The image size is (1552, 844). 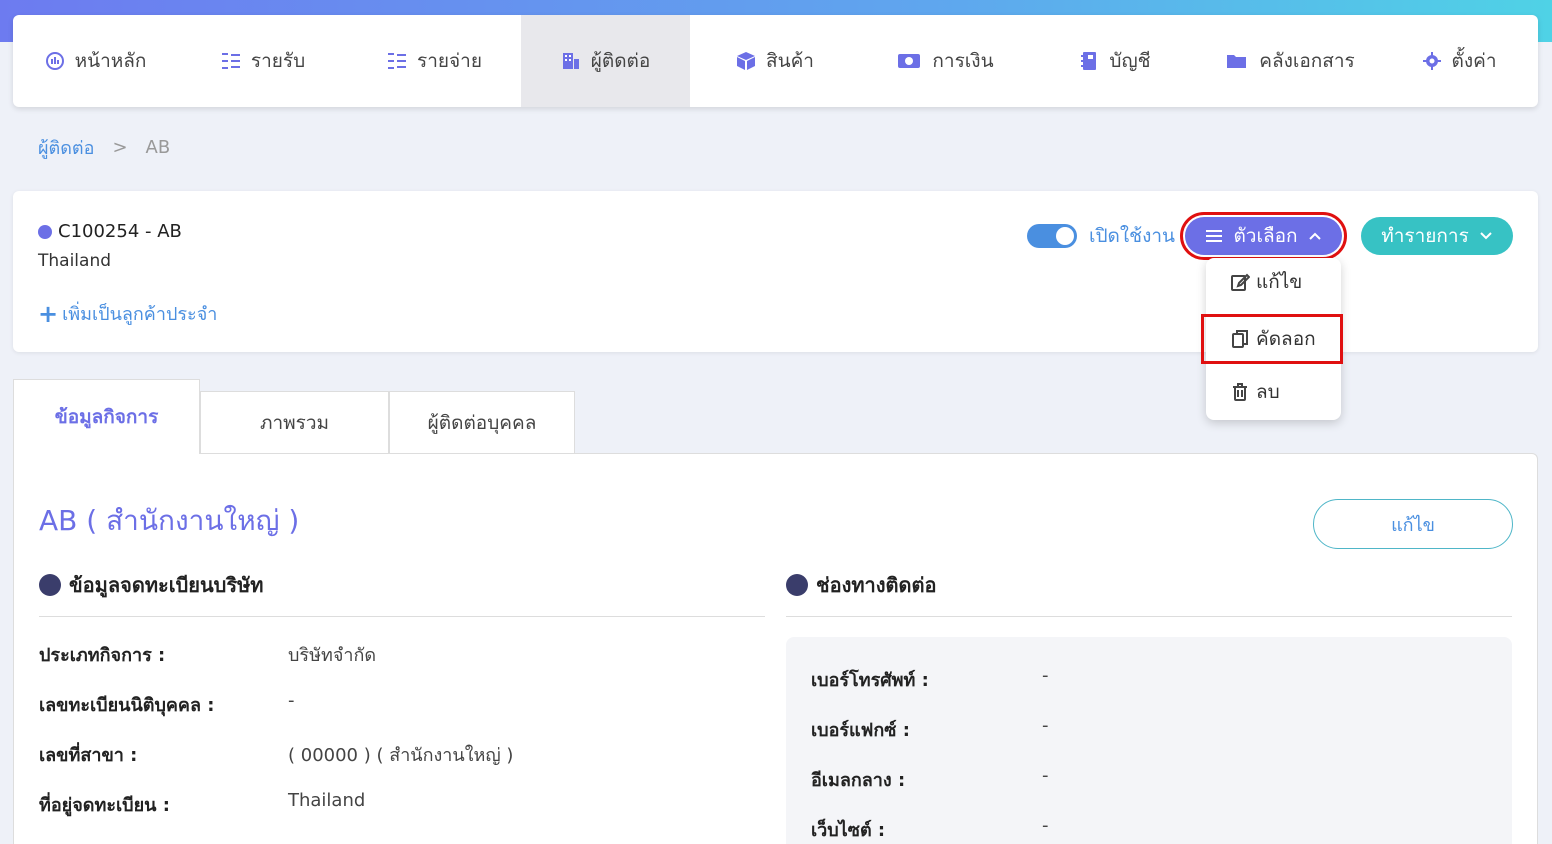 What do you see at coordinates (1214, 236) in the screenshot?
I see `menu-icon` at bounding box center [1214, 236].